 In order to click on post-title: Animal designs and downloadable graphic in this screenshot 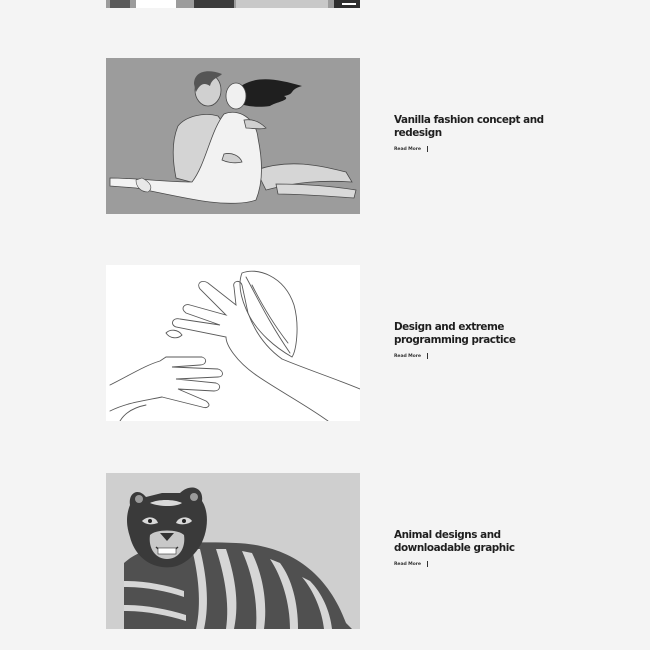, I will do `click(479, 542)`.